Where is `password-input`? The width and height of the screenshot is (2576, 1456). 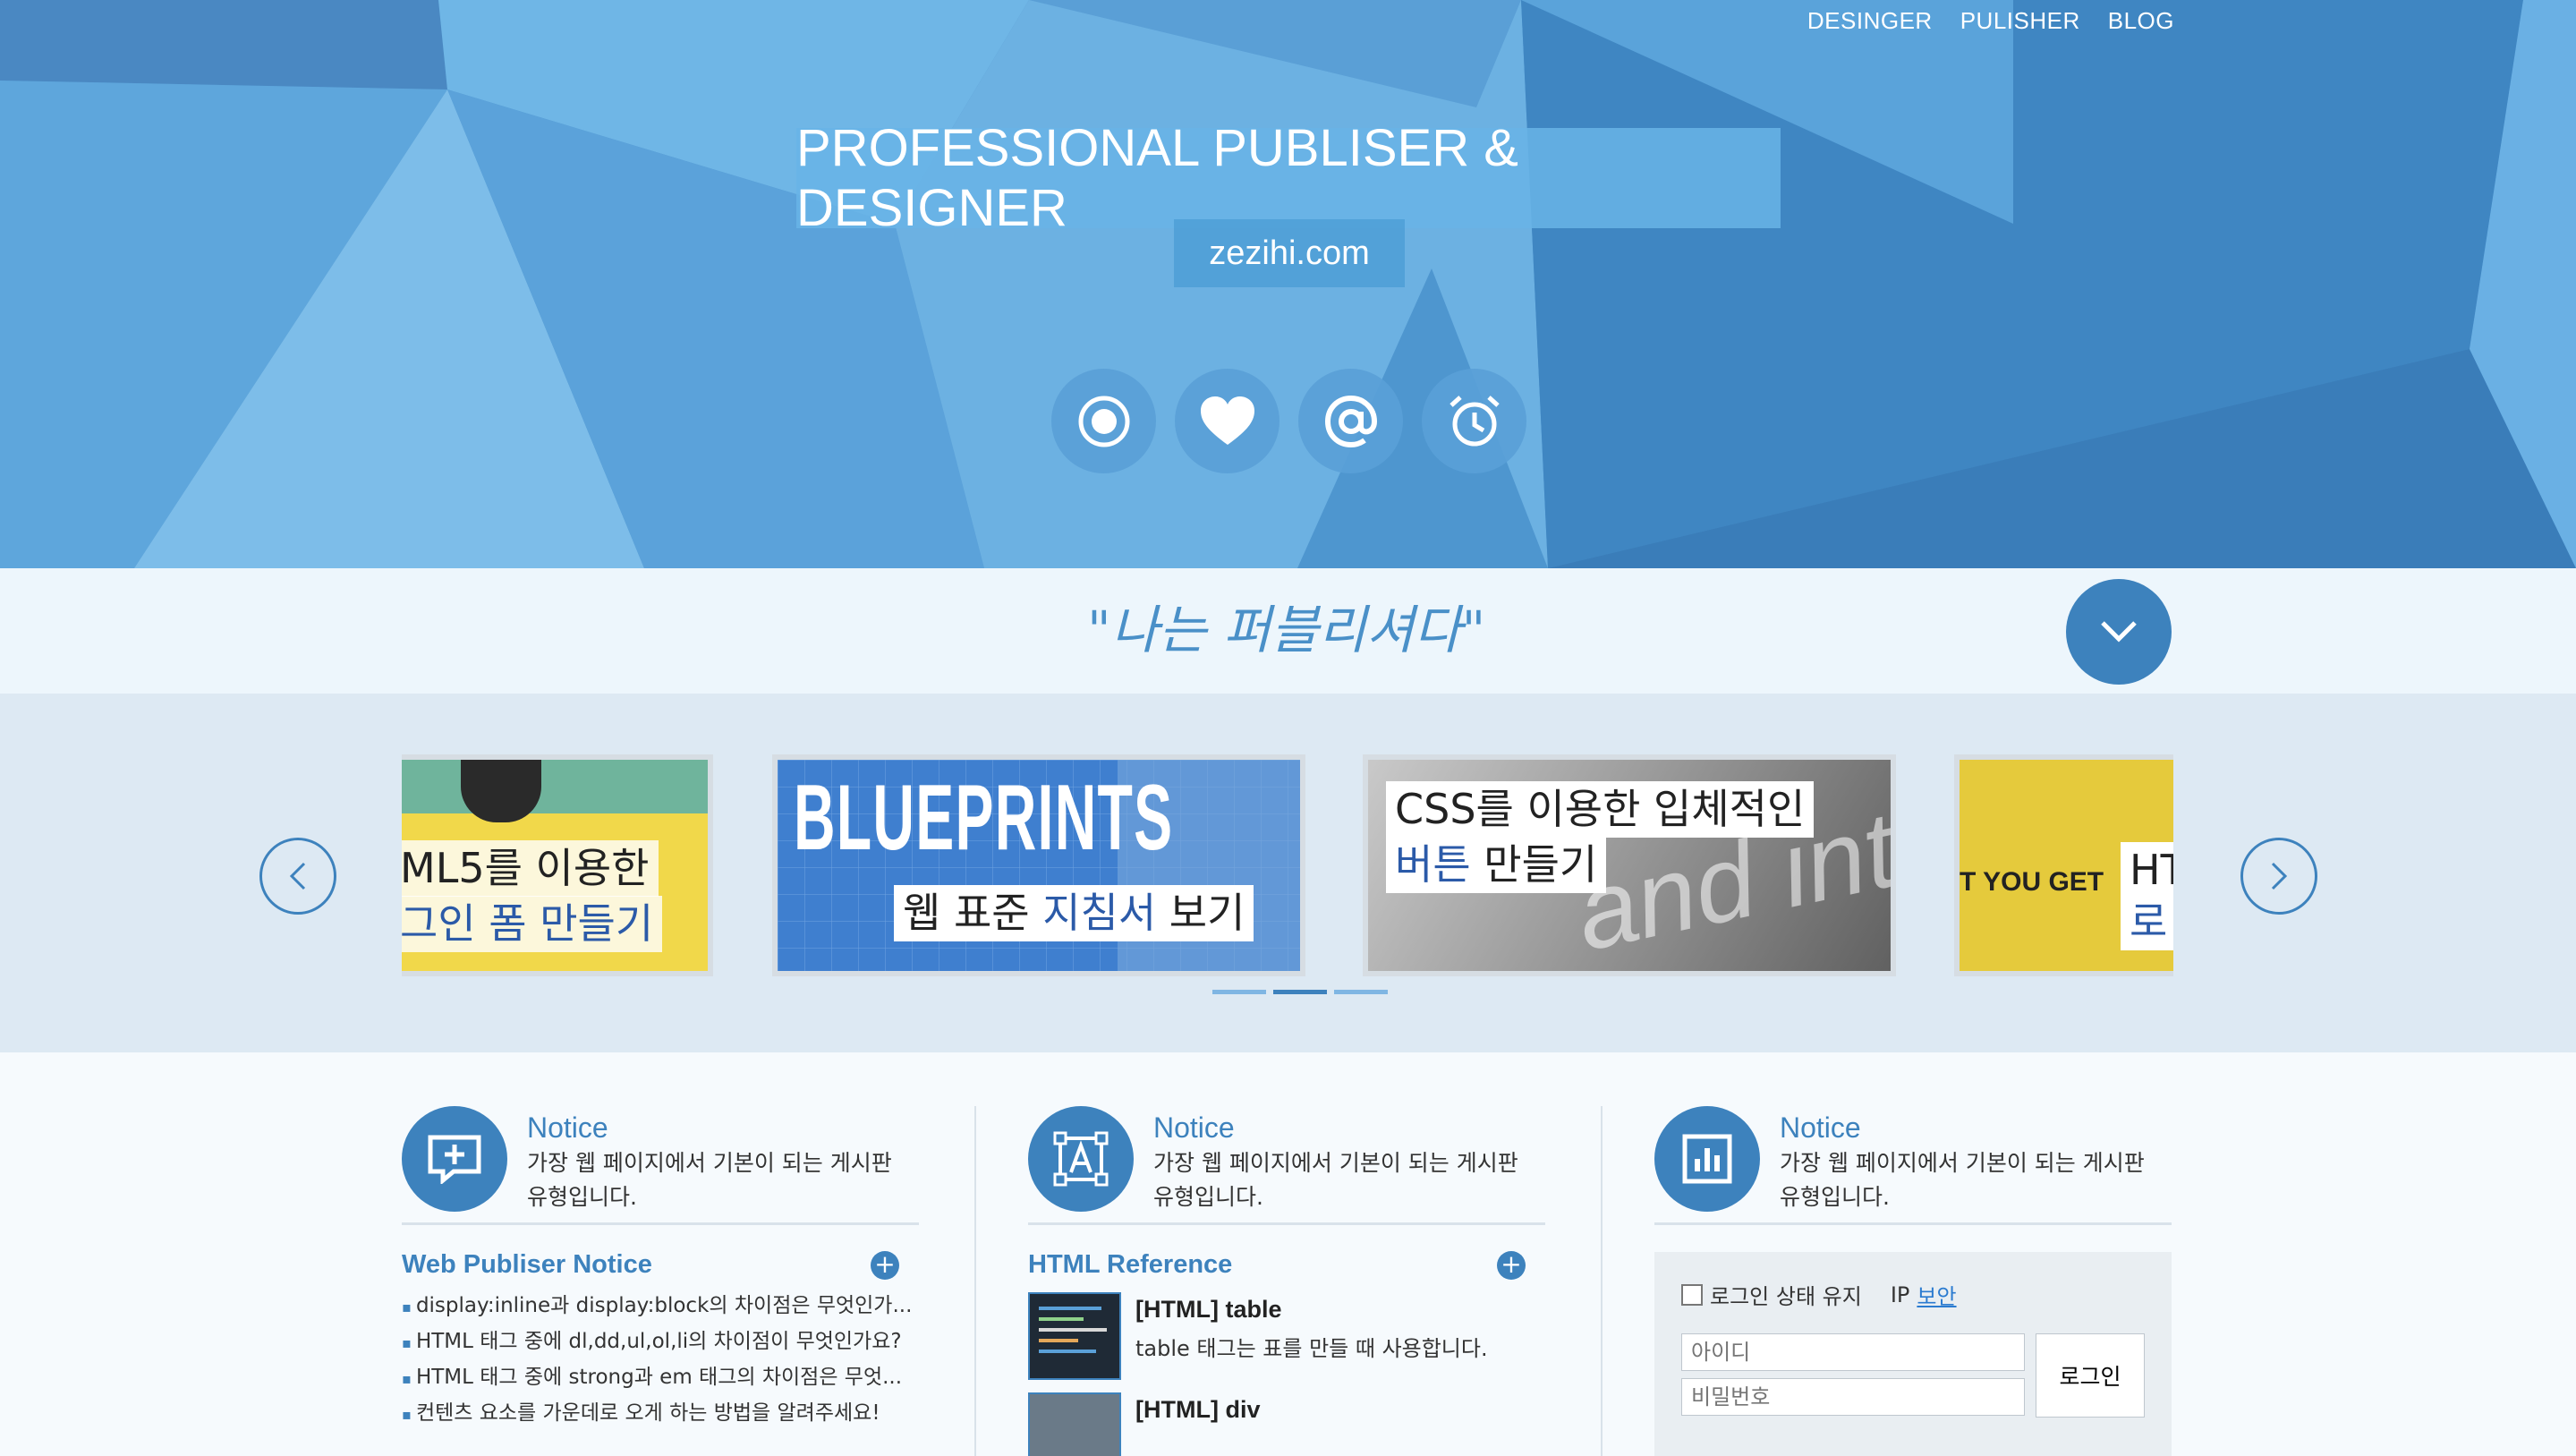 password-input is located at coordinates (1853, 1397).